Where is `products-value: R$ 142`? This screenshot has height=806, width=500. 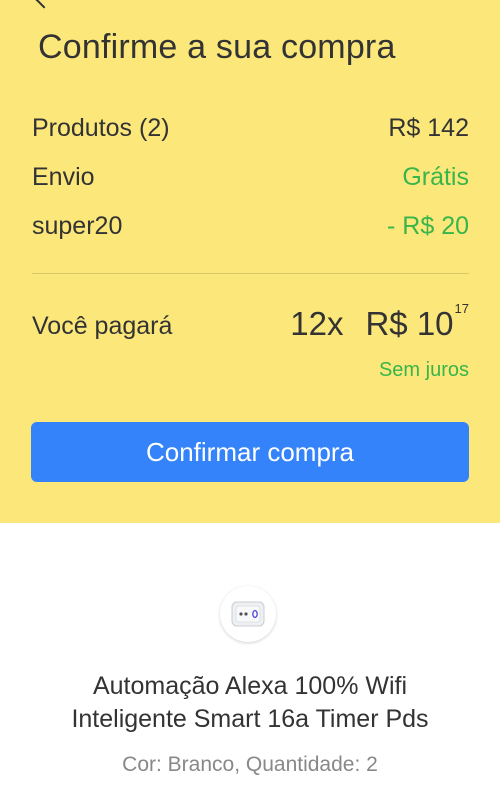
products-value: R$ 142 is located at coordinates (428, 128).